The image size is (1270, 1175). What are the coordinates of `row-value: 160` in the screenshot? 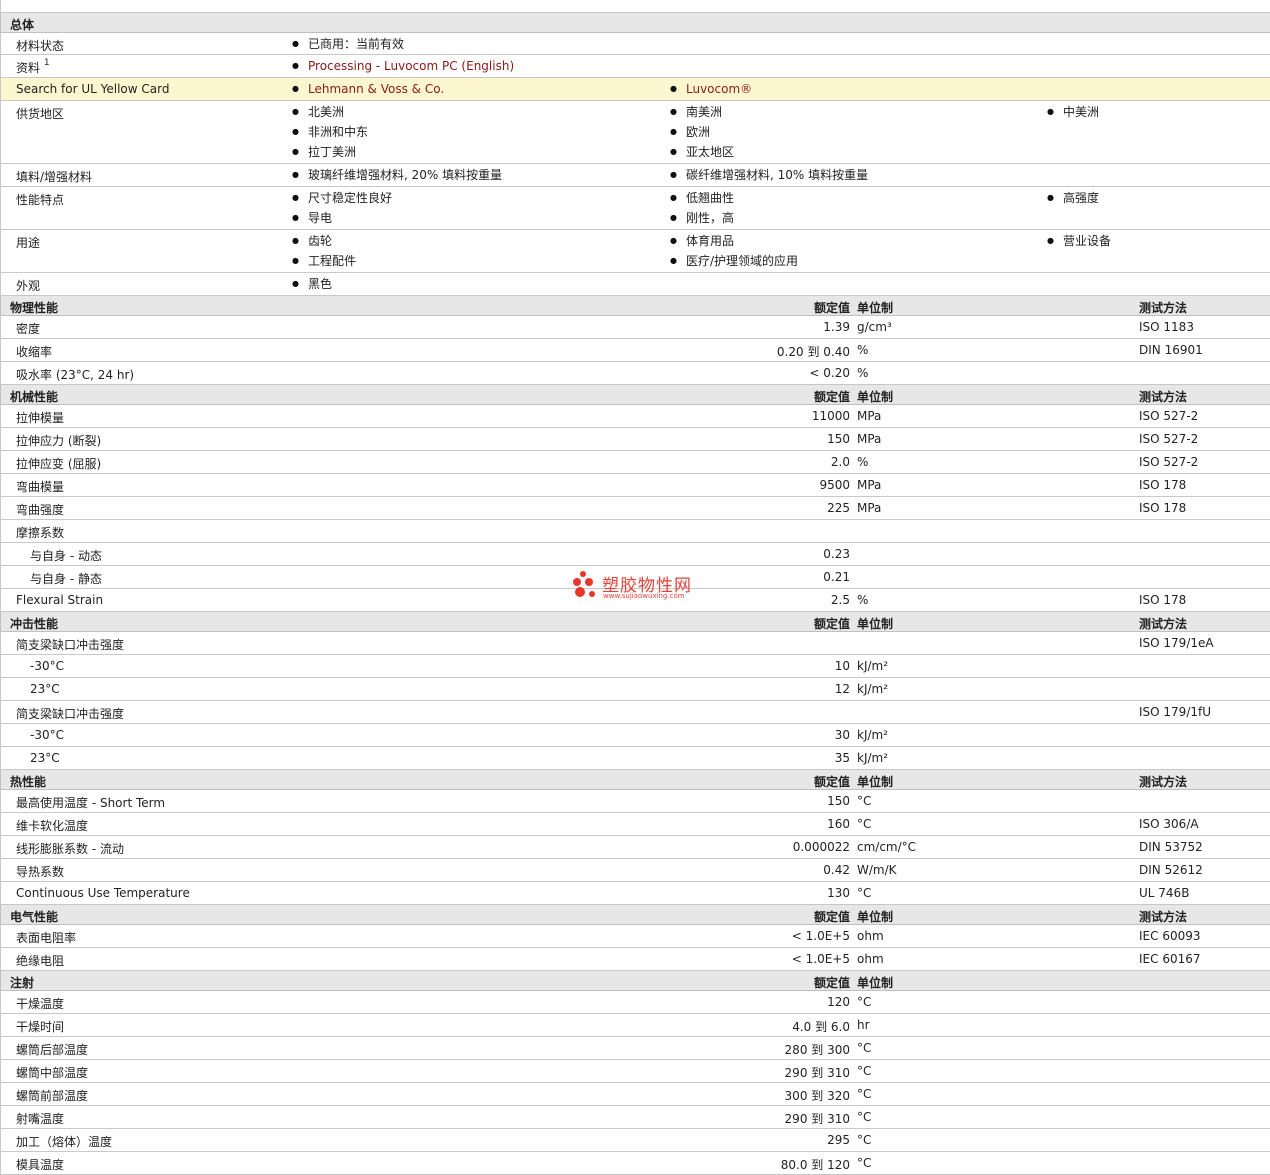 It's located at (838, 824).